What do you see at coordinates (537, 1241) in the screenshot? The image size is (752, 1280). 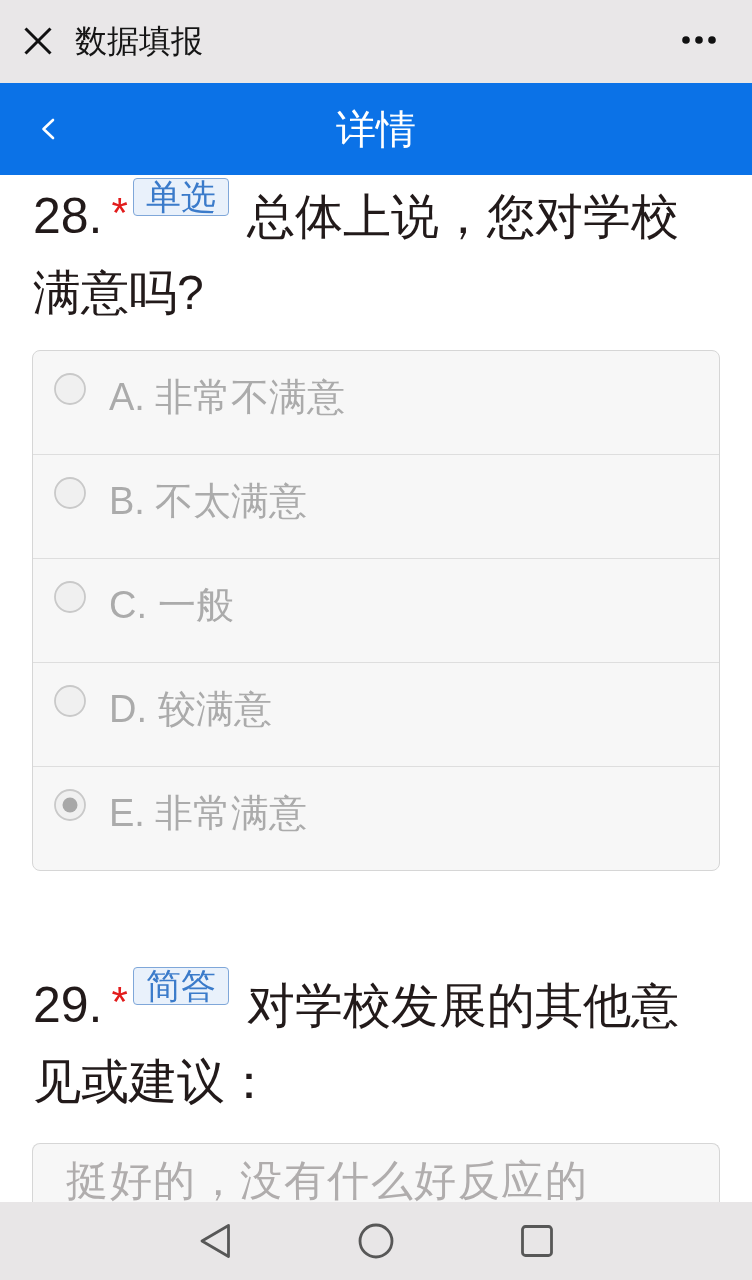 I see `recents-icon` at bounding box center [537, 1241].